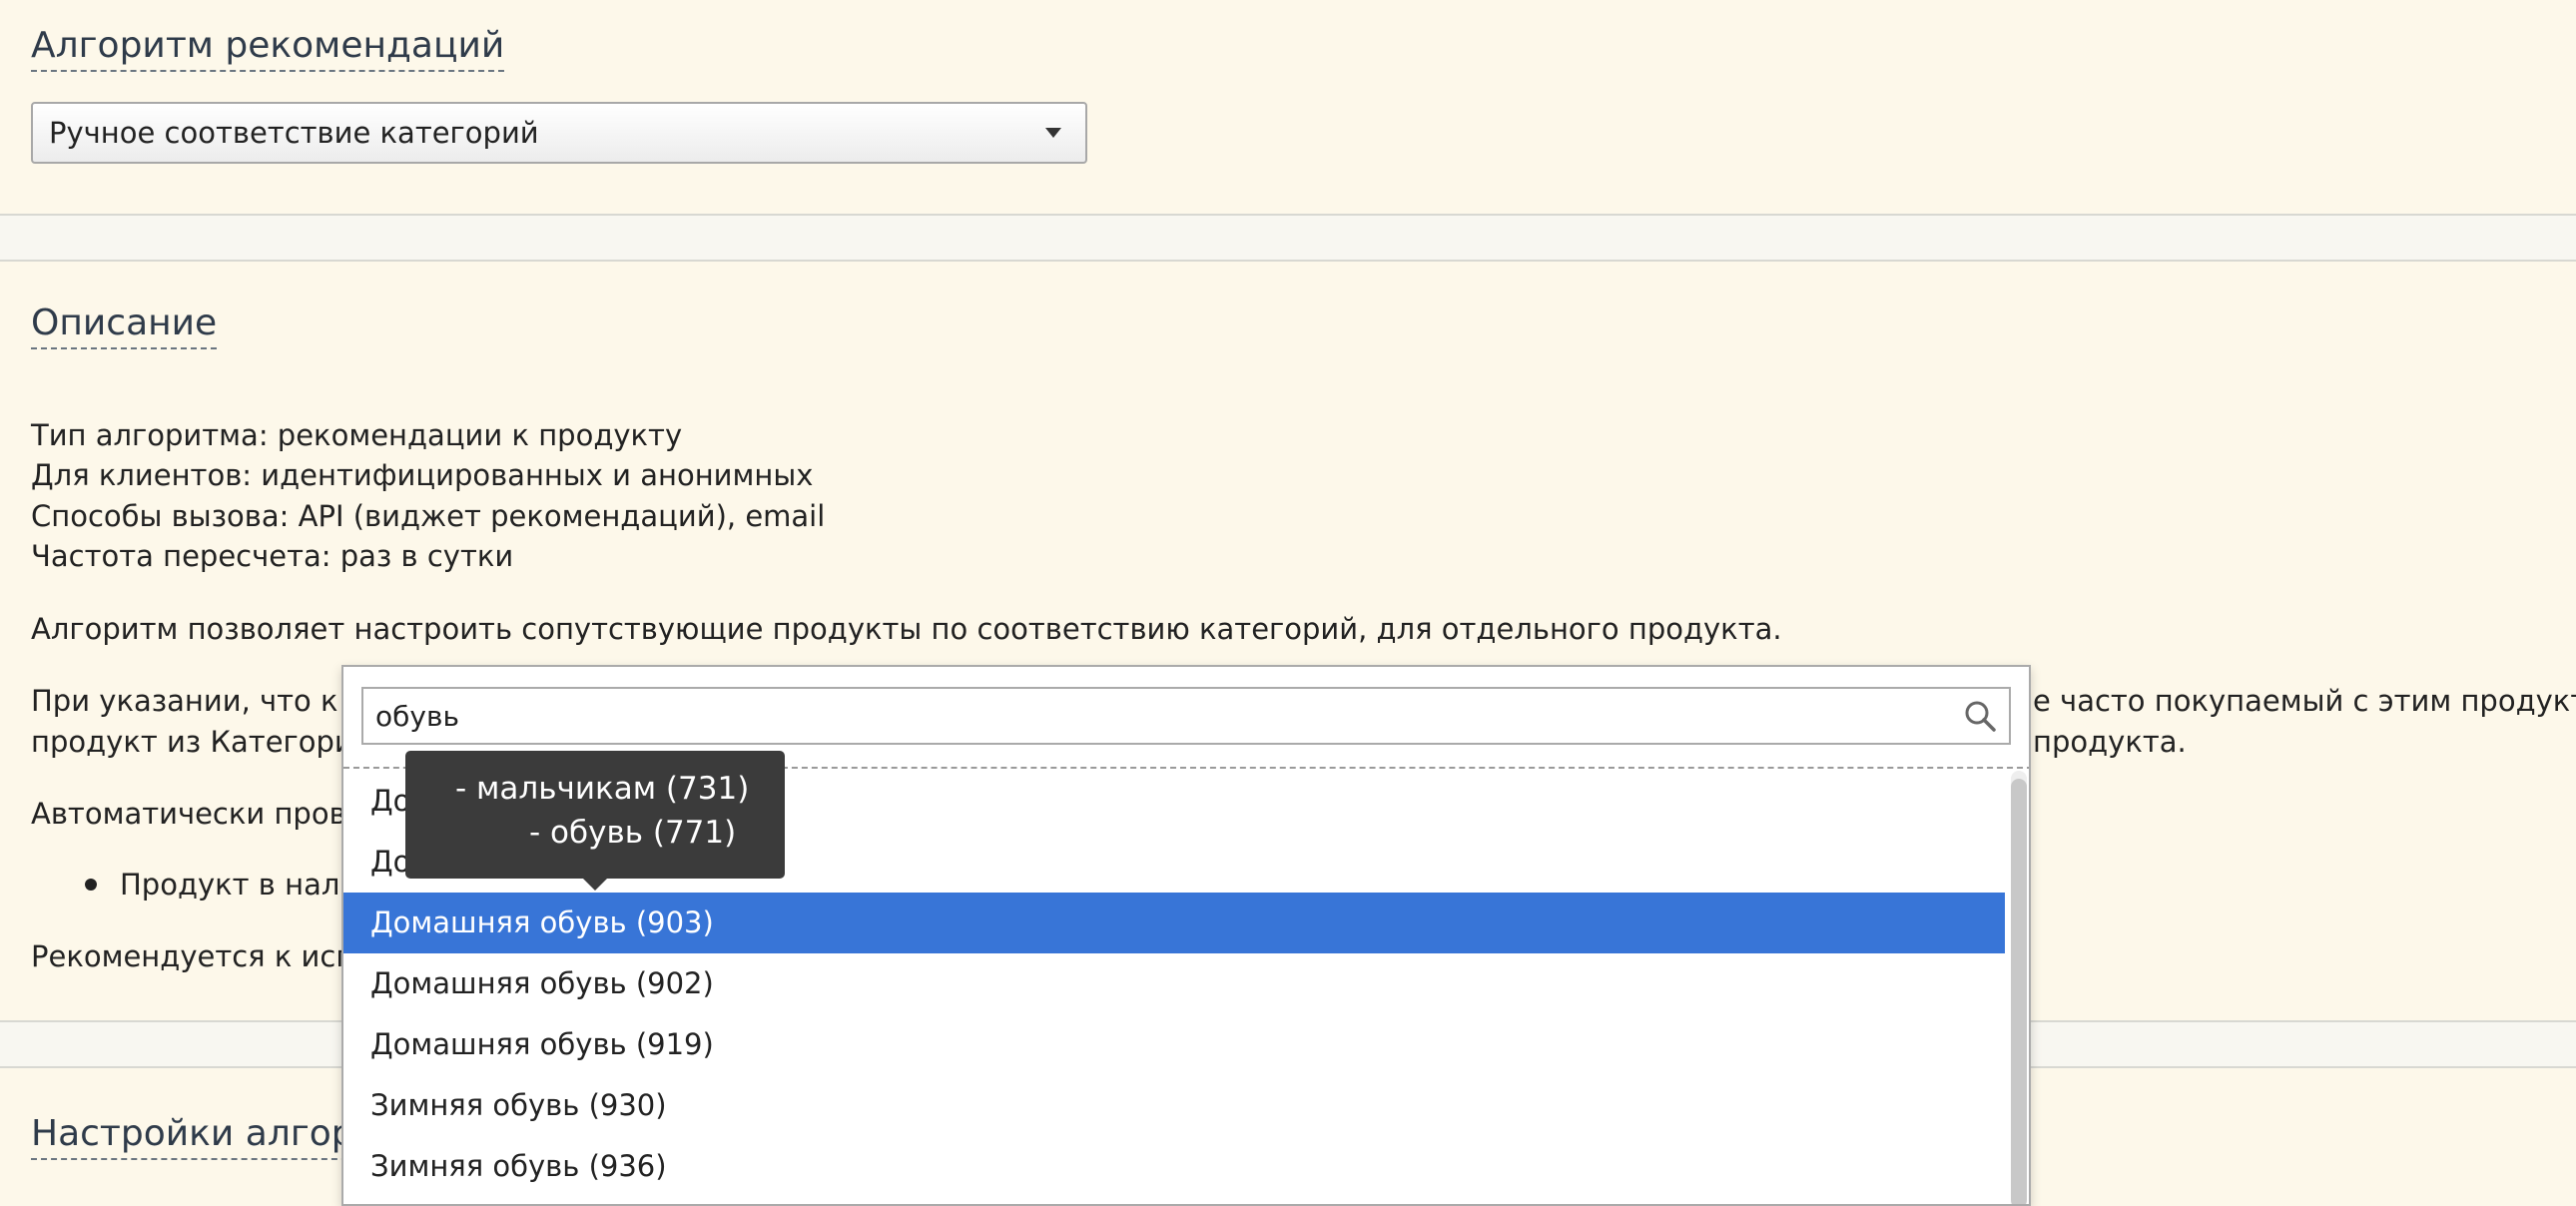 The height and width of the screenshot is (1206, 2576). What do you see at coordinates (239, 885) in the screenshot?
I see `bullet-item: Продукт в нали` at bounding box center [239, 885].